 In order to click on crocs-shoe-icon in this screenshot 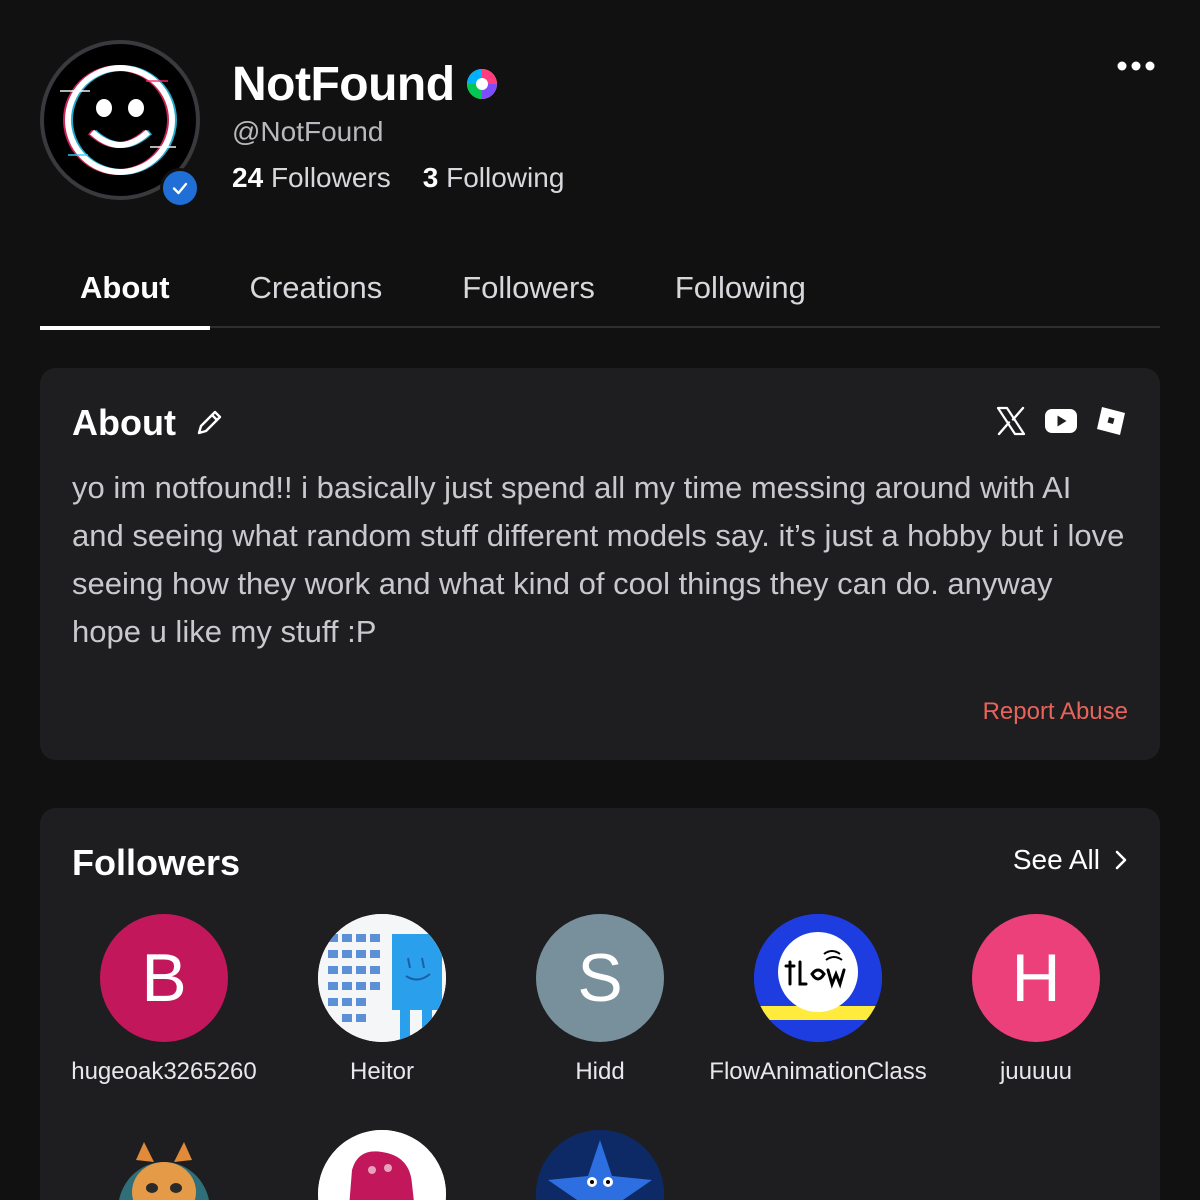, I will do `click(382, 1165)`.